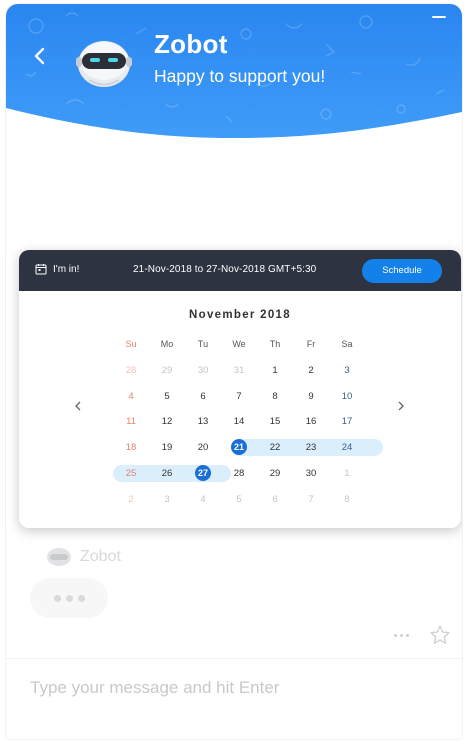  I want to click on calendar-day: 26, so click(167, 474).